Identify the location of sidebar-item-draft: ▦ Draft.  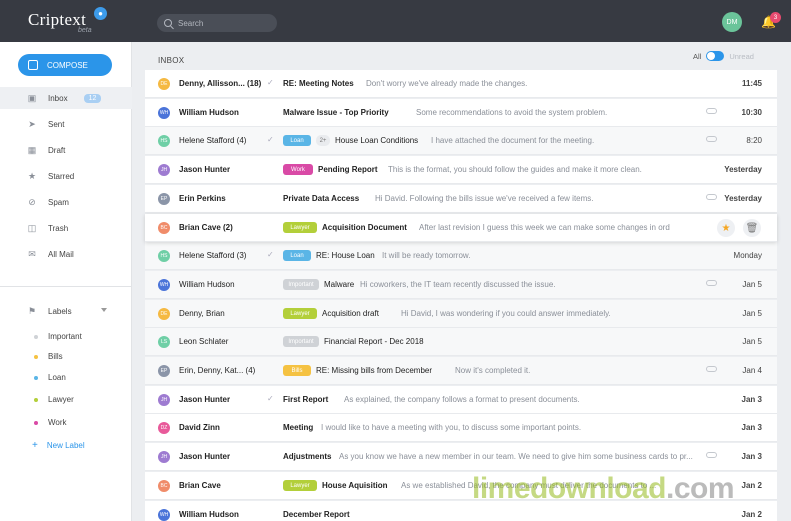
(66, 150).